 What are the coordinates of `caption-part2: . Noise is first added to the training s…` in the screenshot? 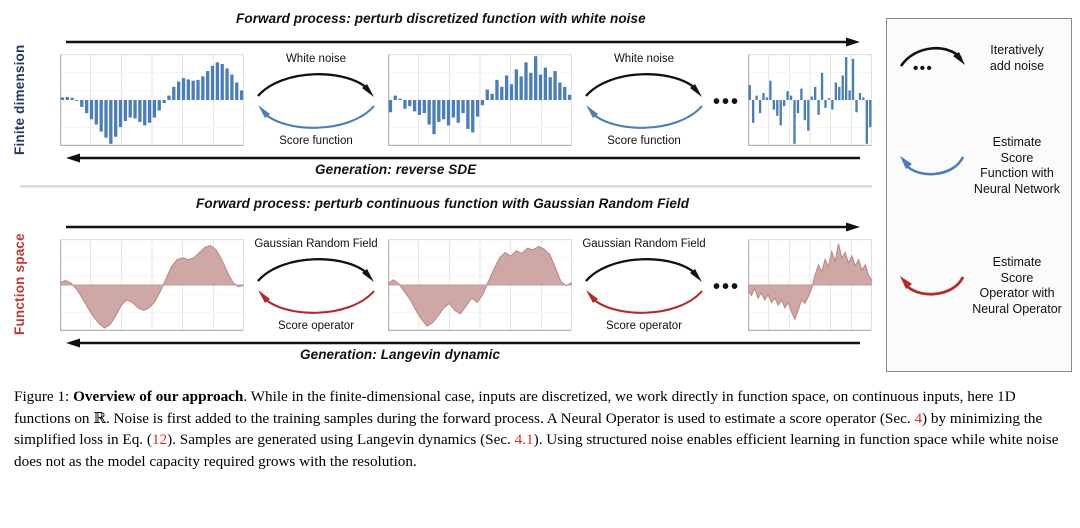 It's located at (510, 418).